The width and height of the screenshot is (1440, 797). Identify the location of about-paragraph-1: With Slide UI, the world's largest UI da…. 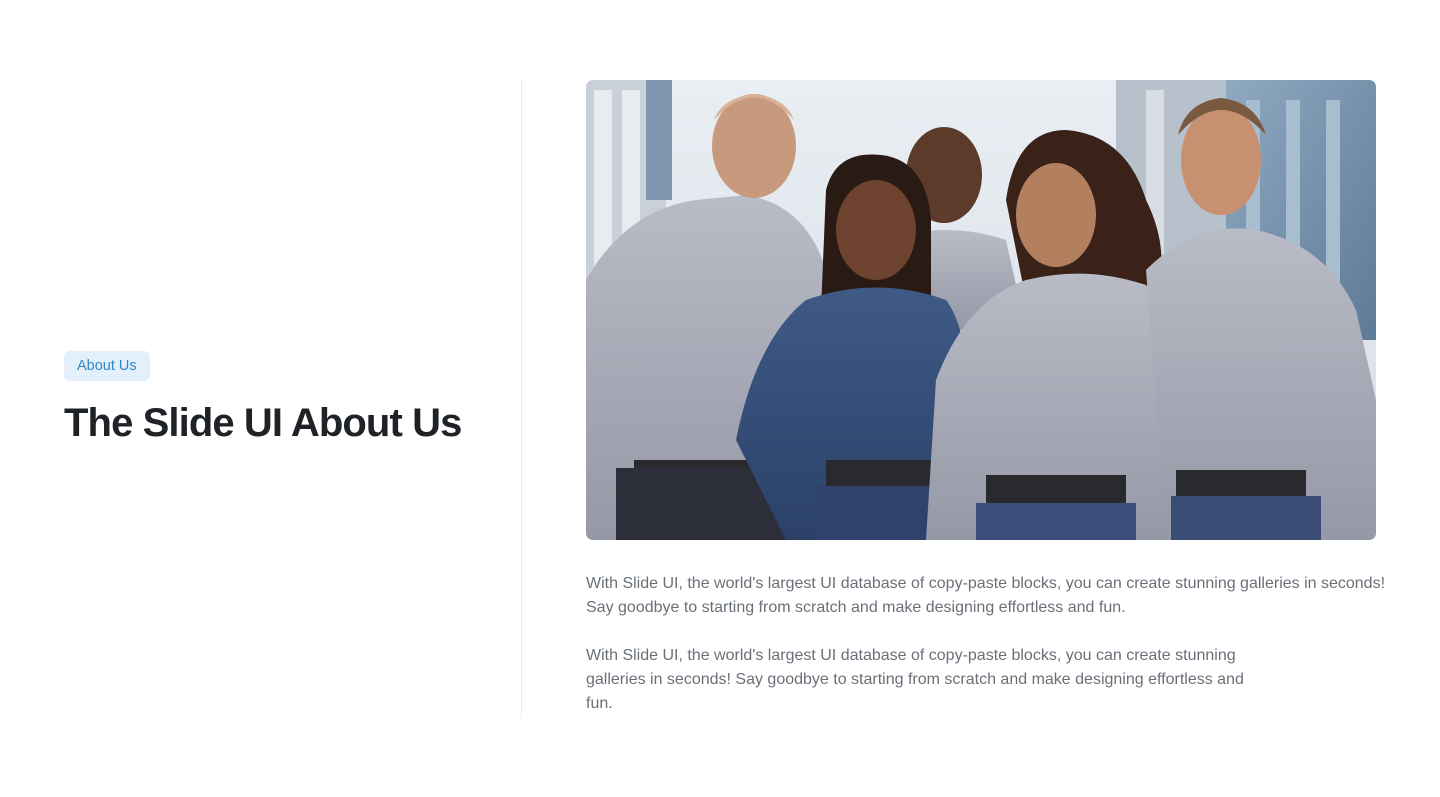
(986, 595).